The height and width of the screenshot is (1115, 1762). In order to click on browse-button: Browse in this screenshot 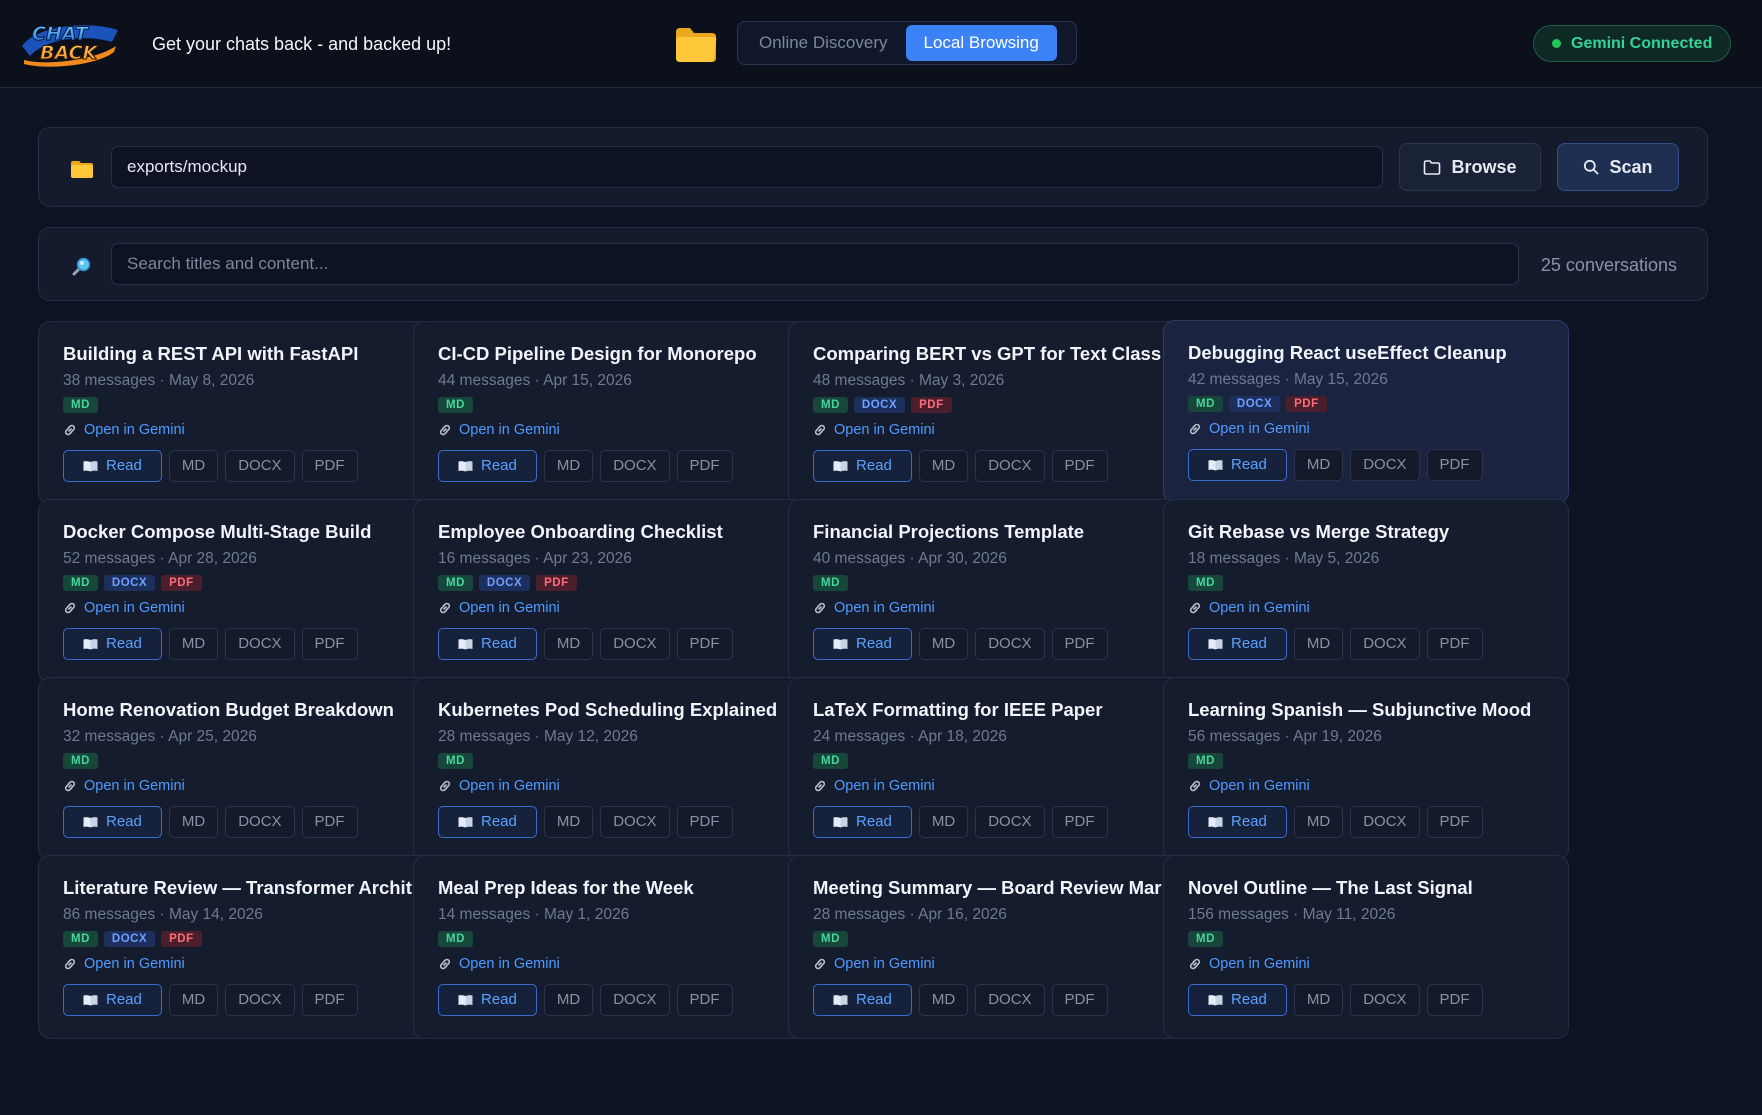, I will do `click(1470, 167)`.